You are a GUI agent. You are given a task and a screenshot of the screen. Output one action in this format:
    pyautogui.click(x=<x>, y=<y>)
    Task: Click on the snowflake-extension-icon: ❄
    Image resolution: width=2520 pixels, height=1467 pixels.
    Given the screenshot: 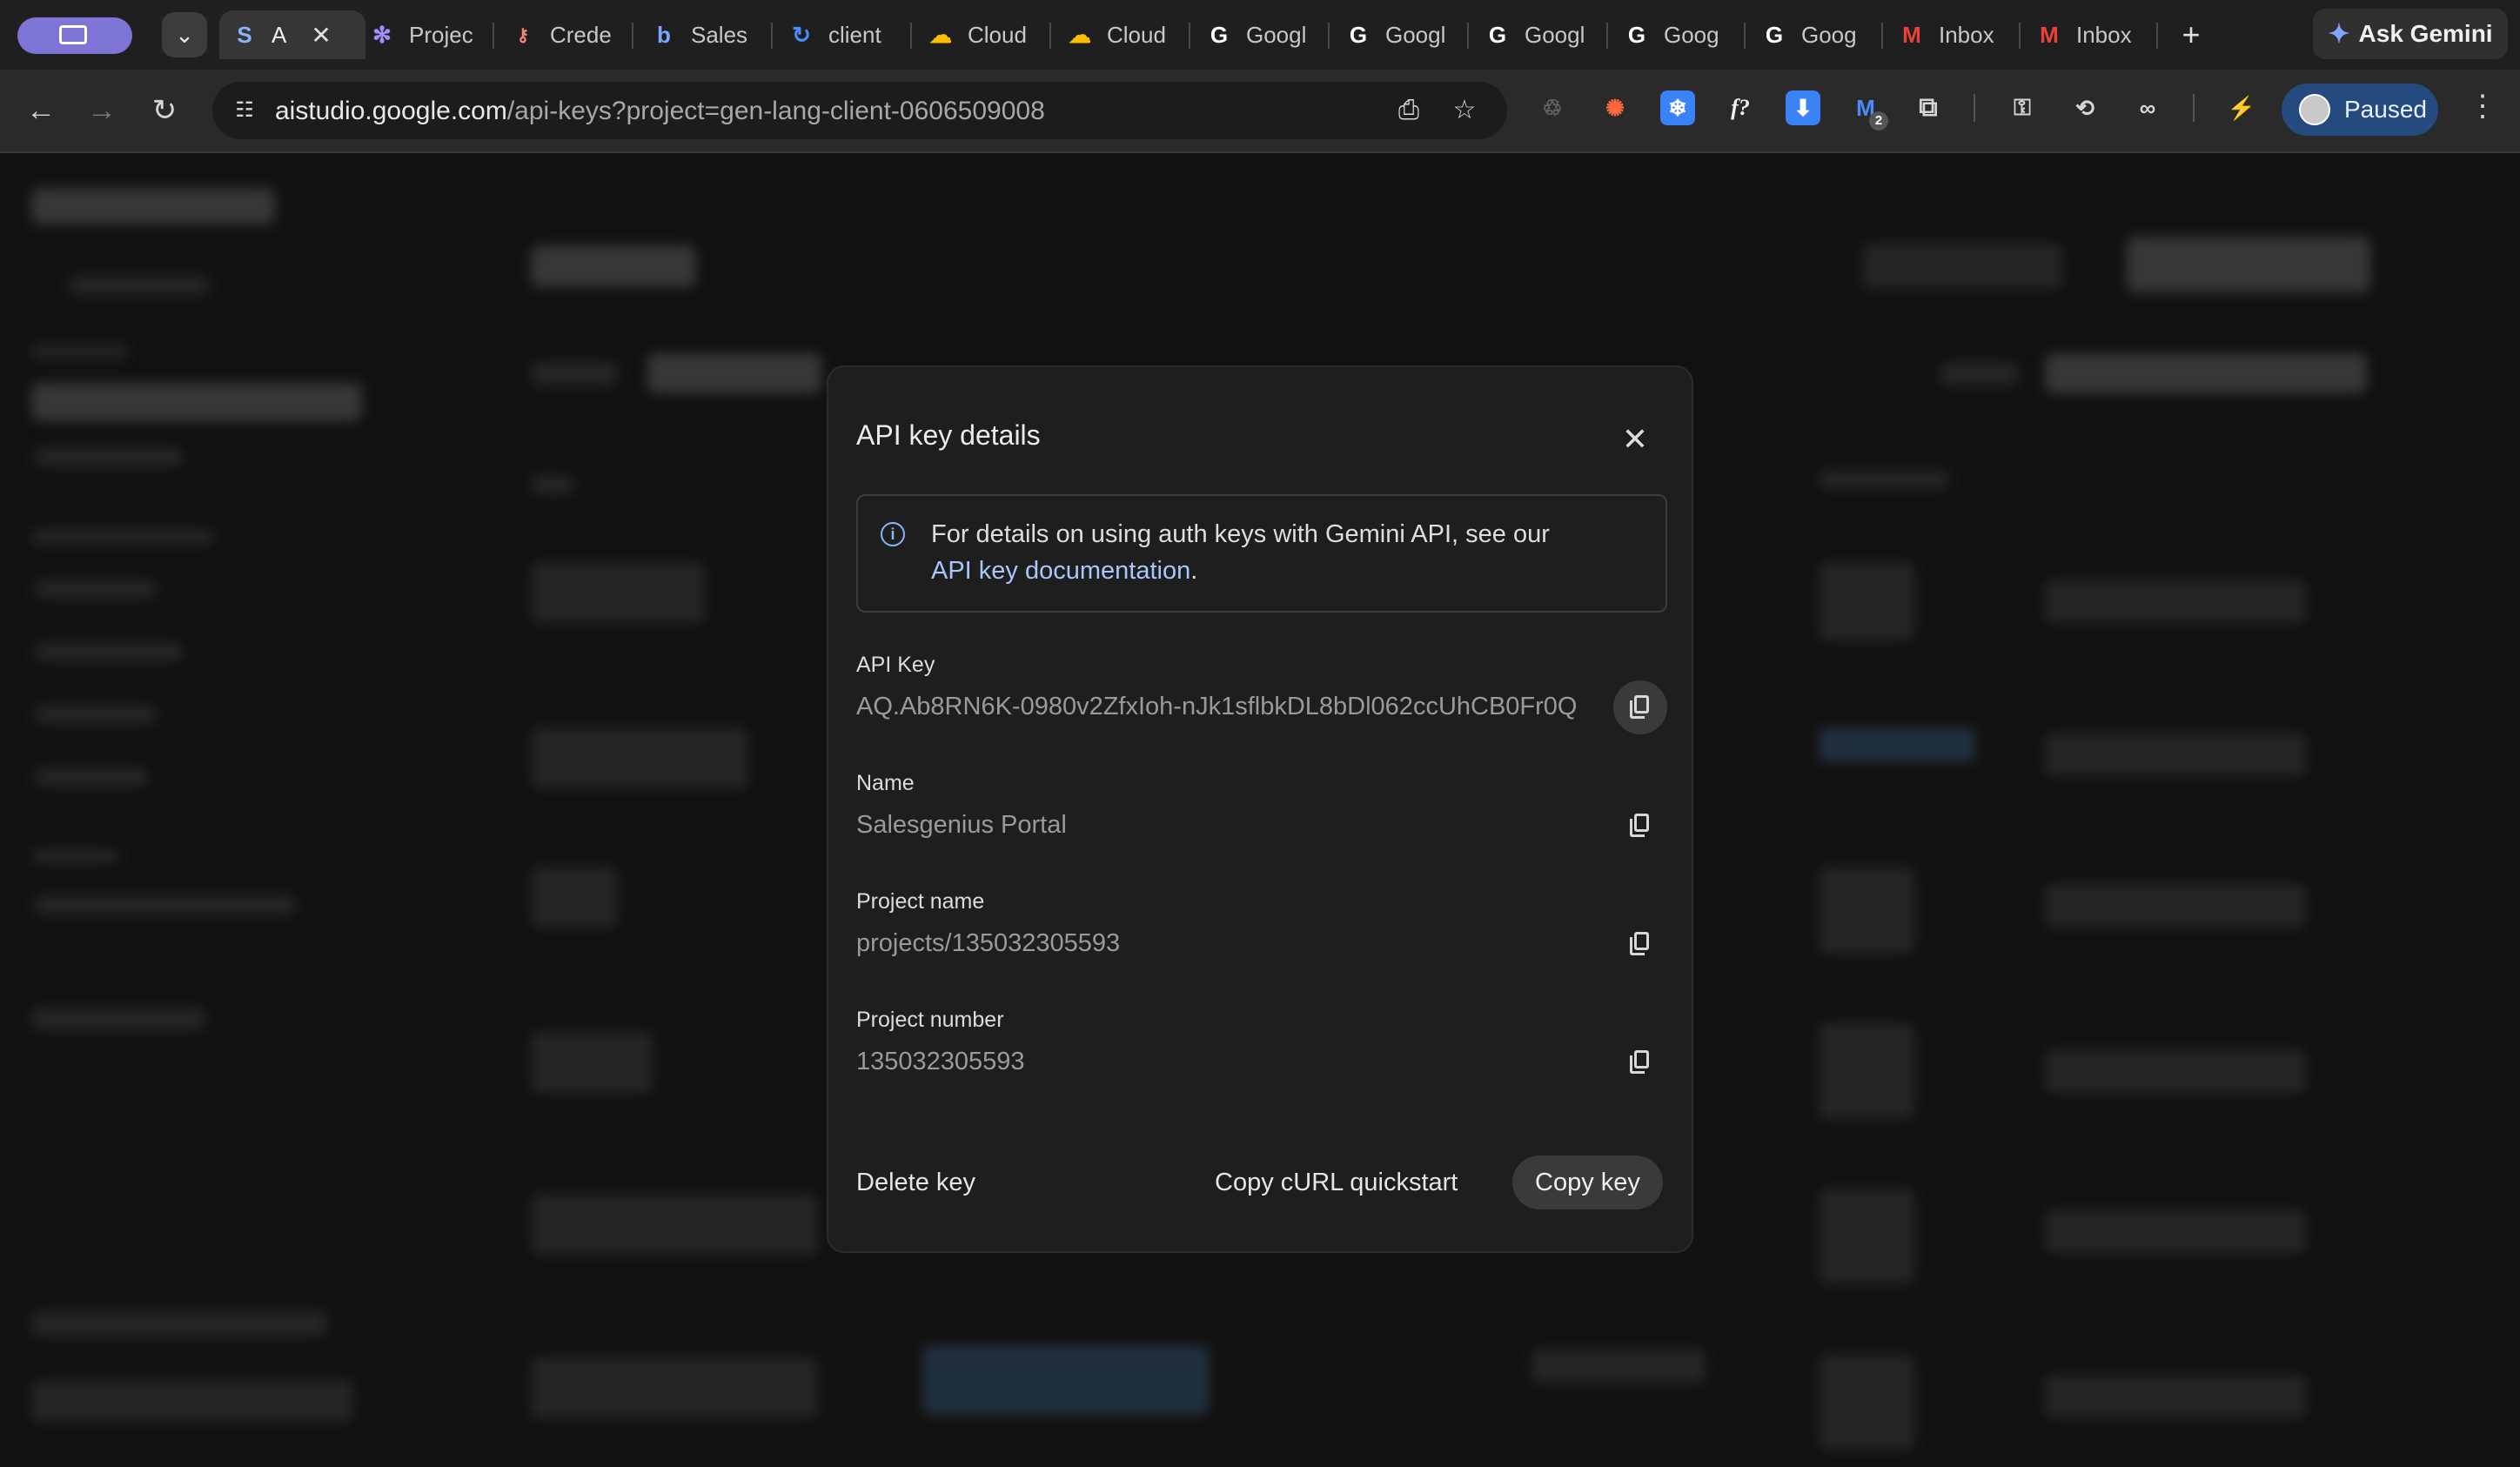 What is the action you would take?
    pyautogui.click(x=1677, y=108)
    